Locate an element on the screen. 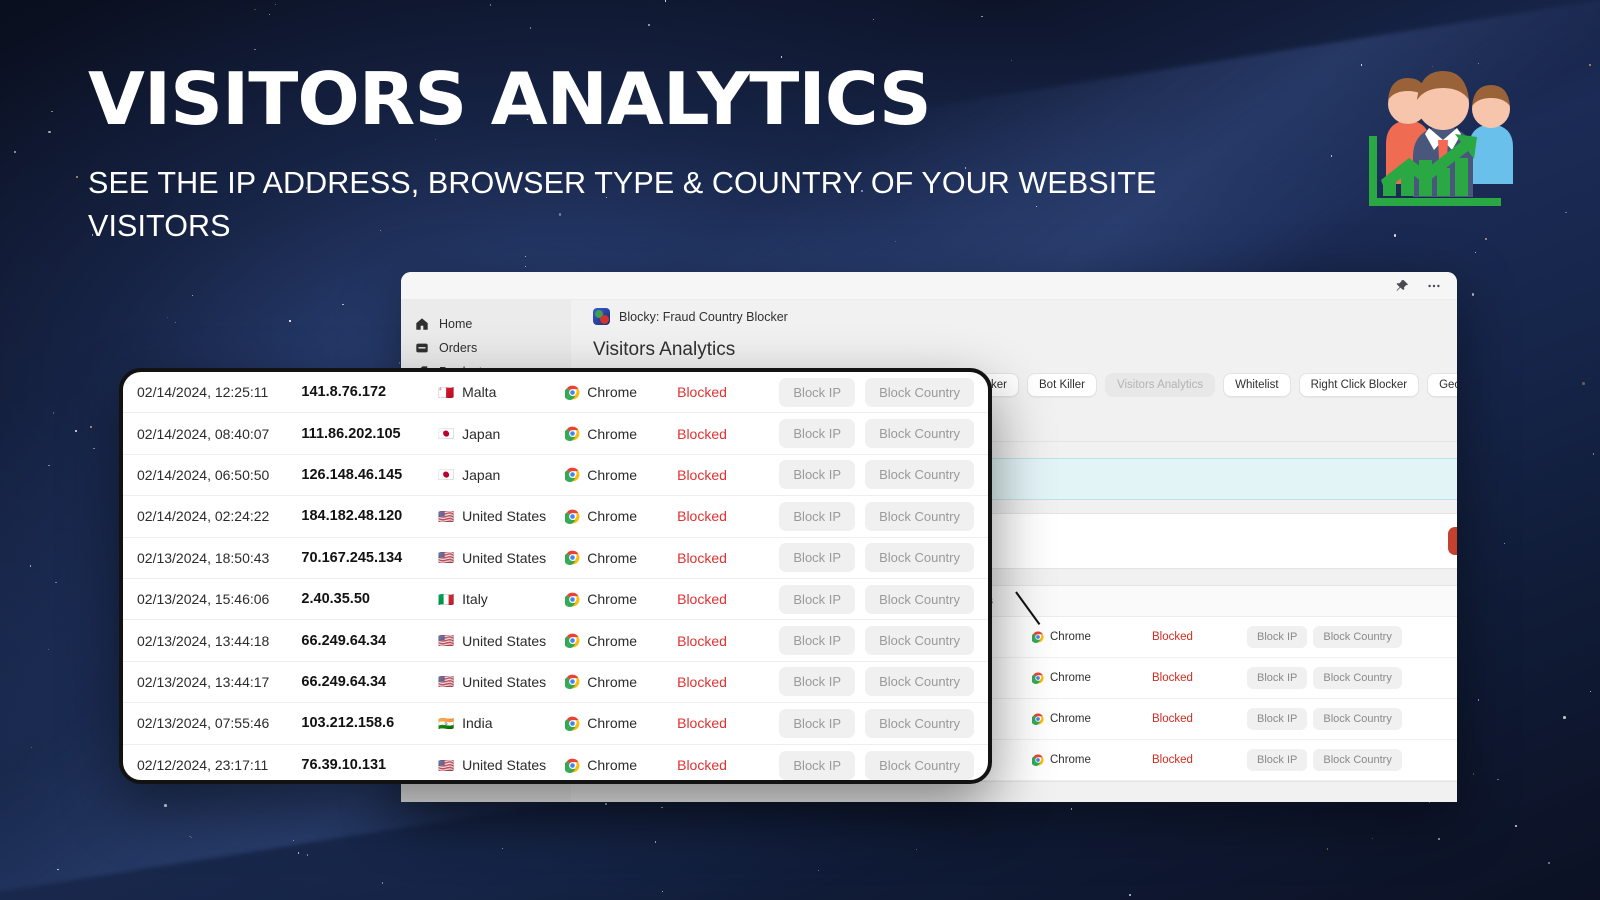  background-cell-status: Blocked is located at coordinates (1172, 637).